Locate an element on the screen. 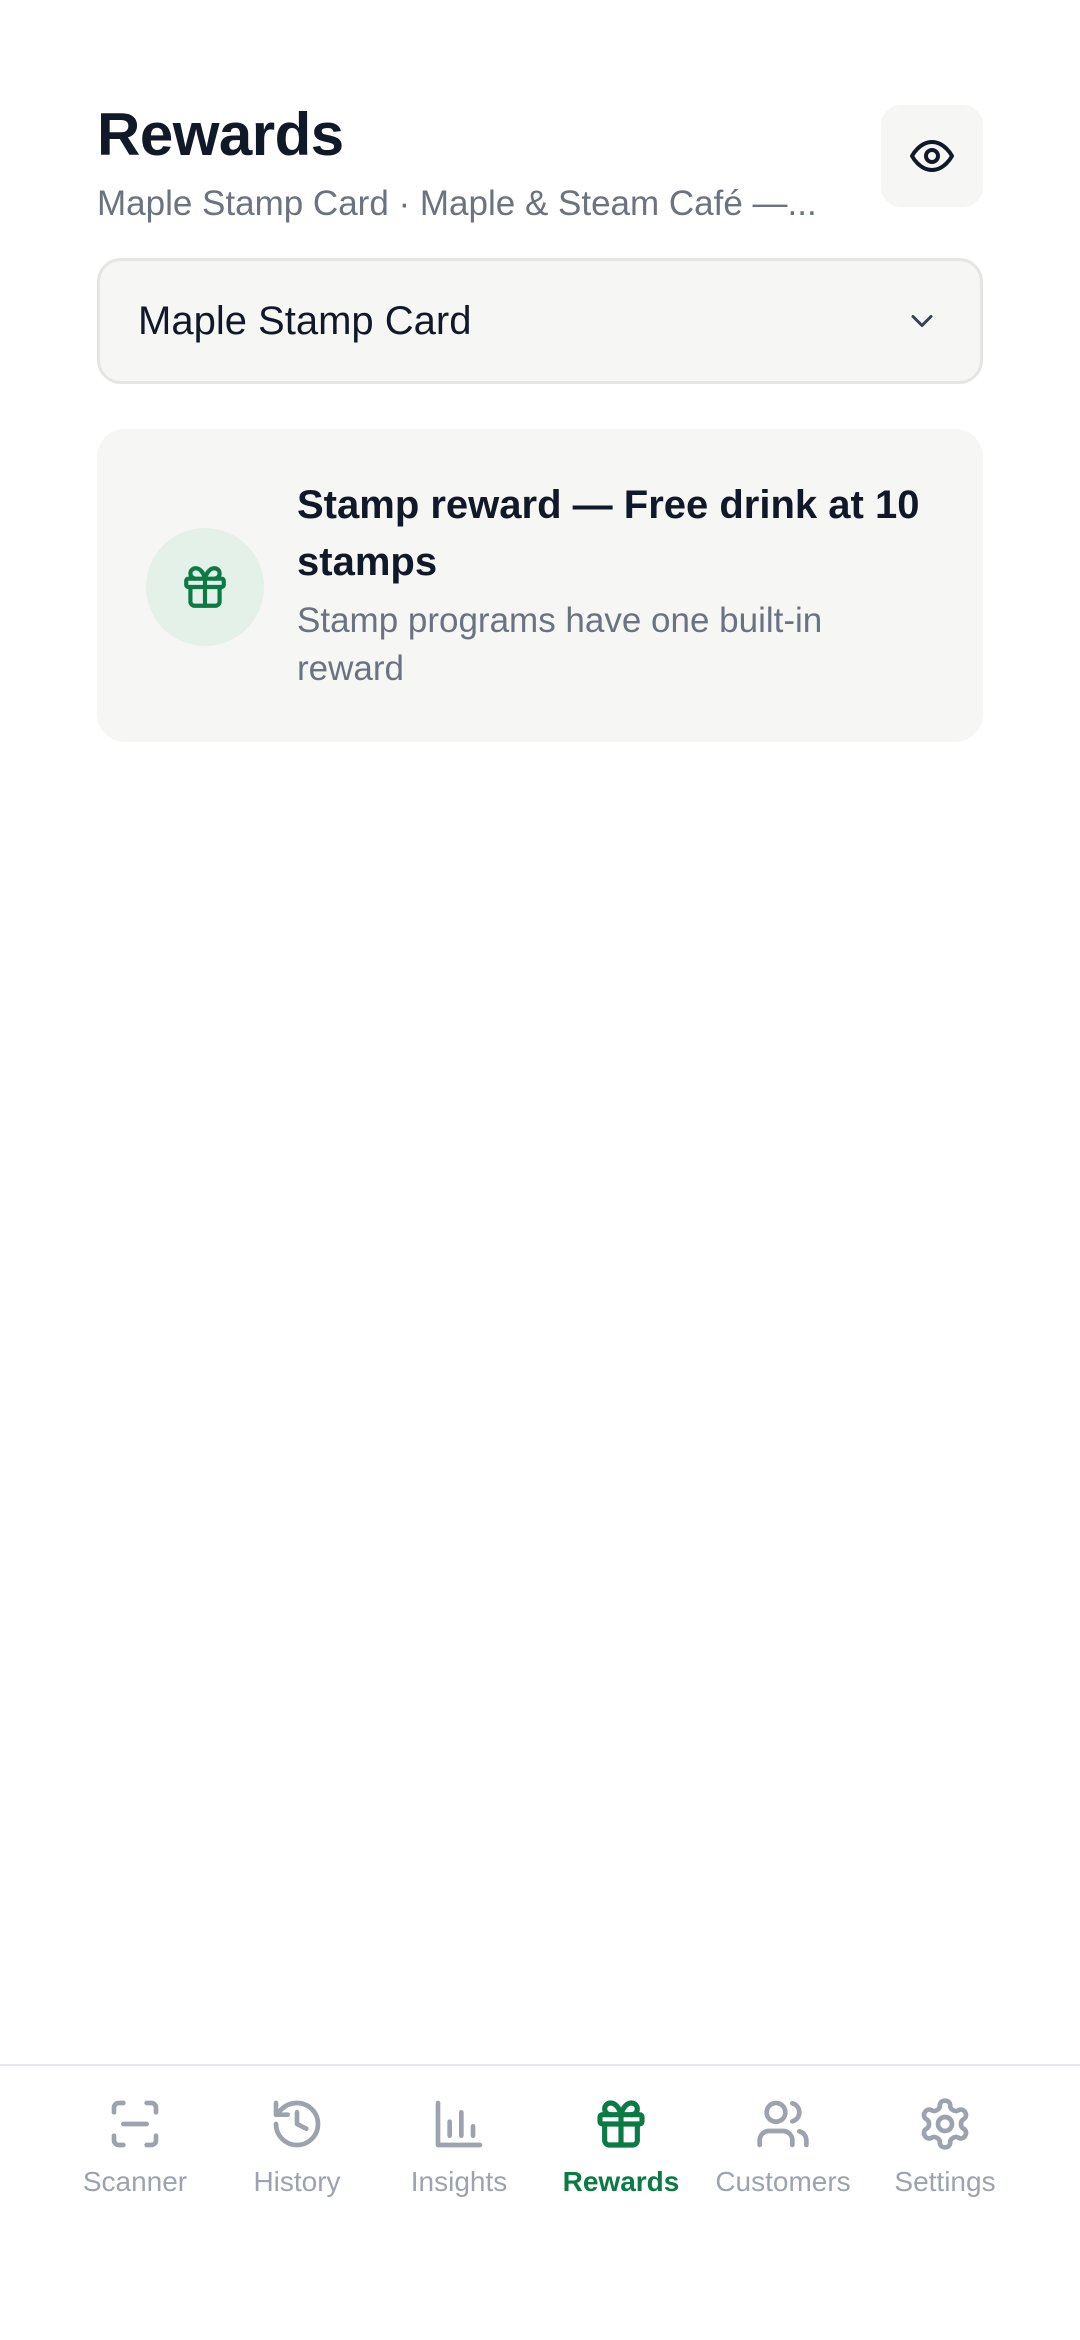 The width and height of the screenshot is (1080, 2340). nav-label-history: History is located at coordinates (297, 2181).